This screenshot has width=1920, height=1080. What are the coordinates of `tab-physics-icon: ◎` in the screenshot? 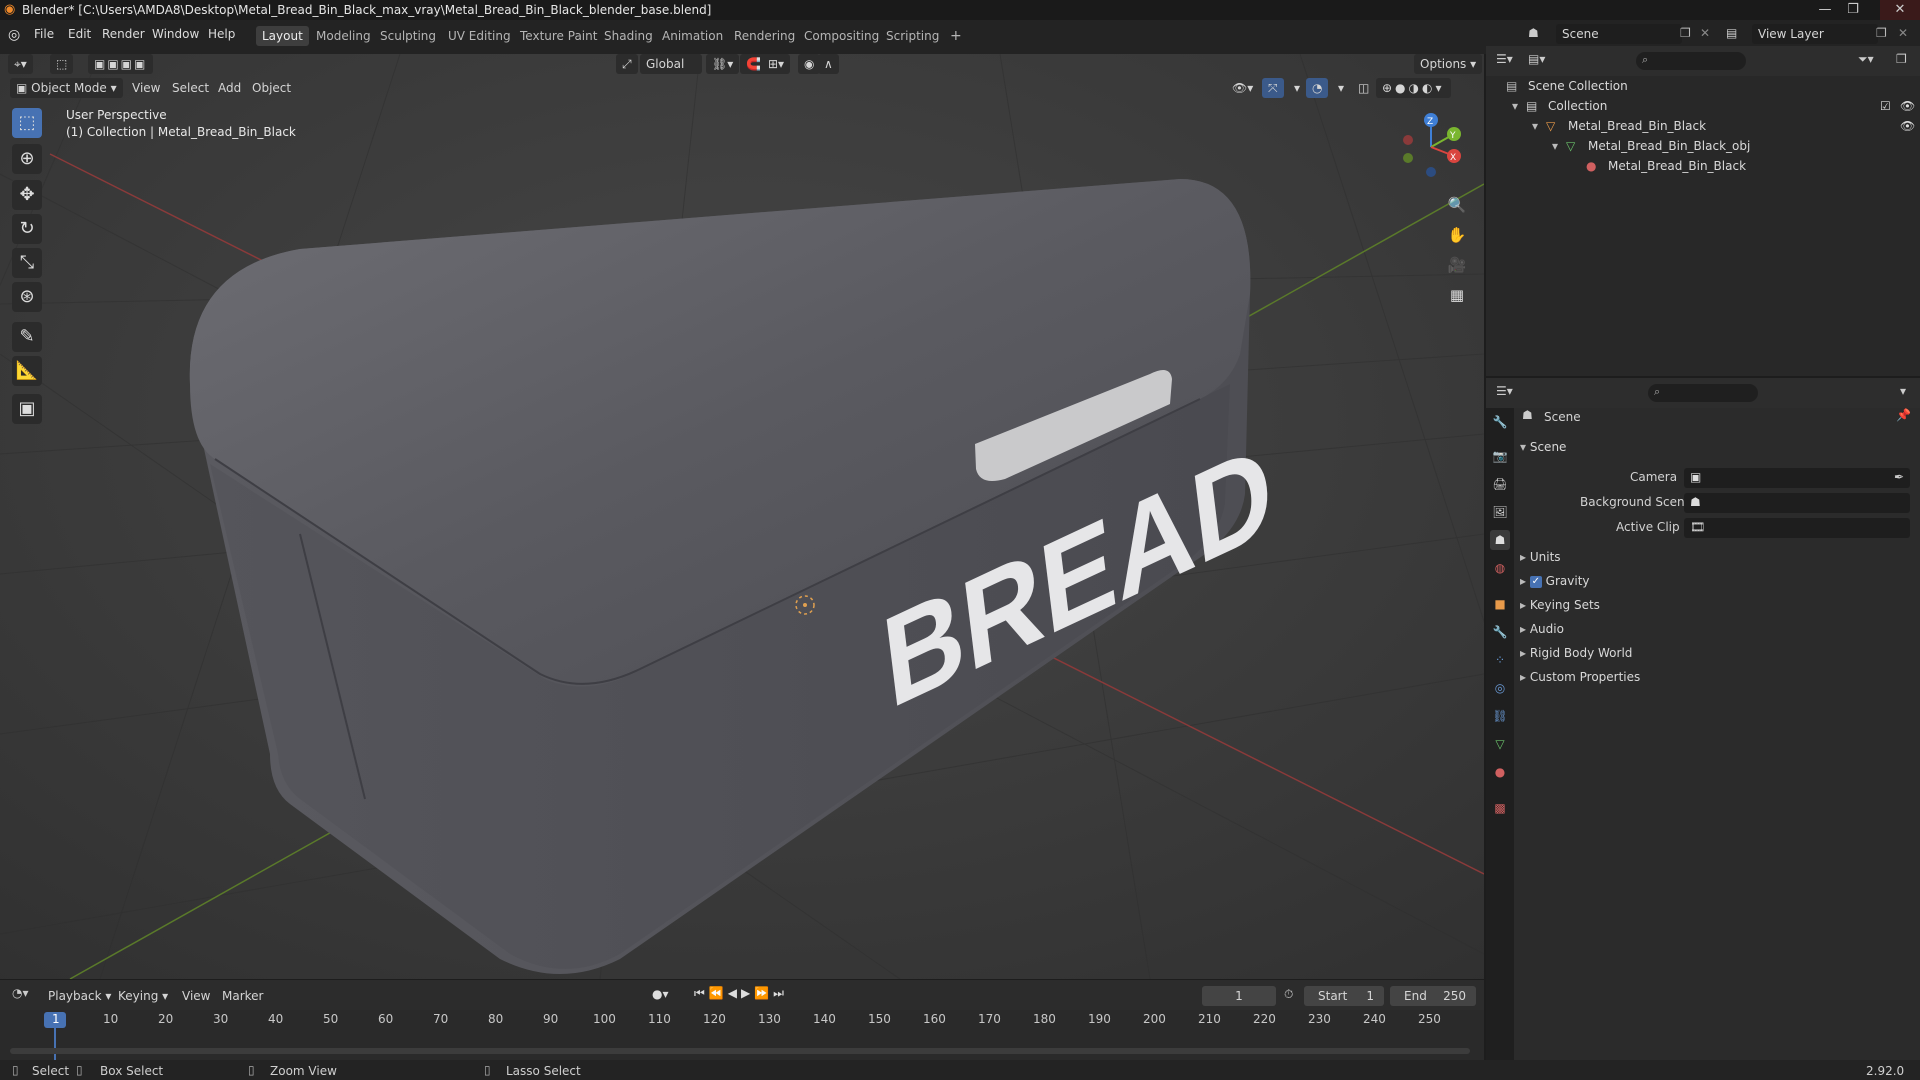 It's located at (1500, 688).